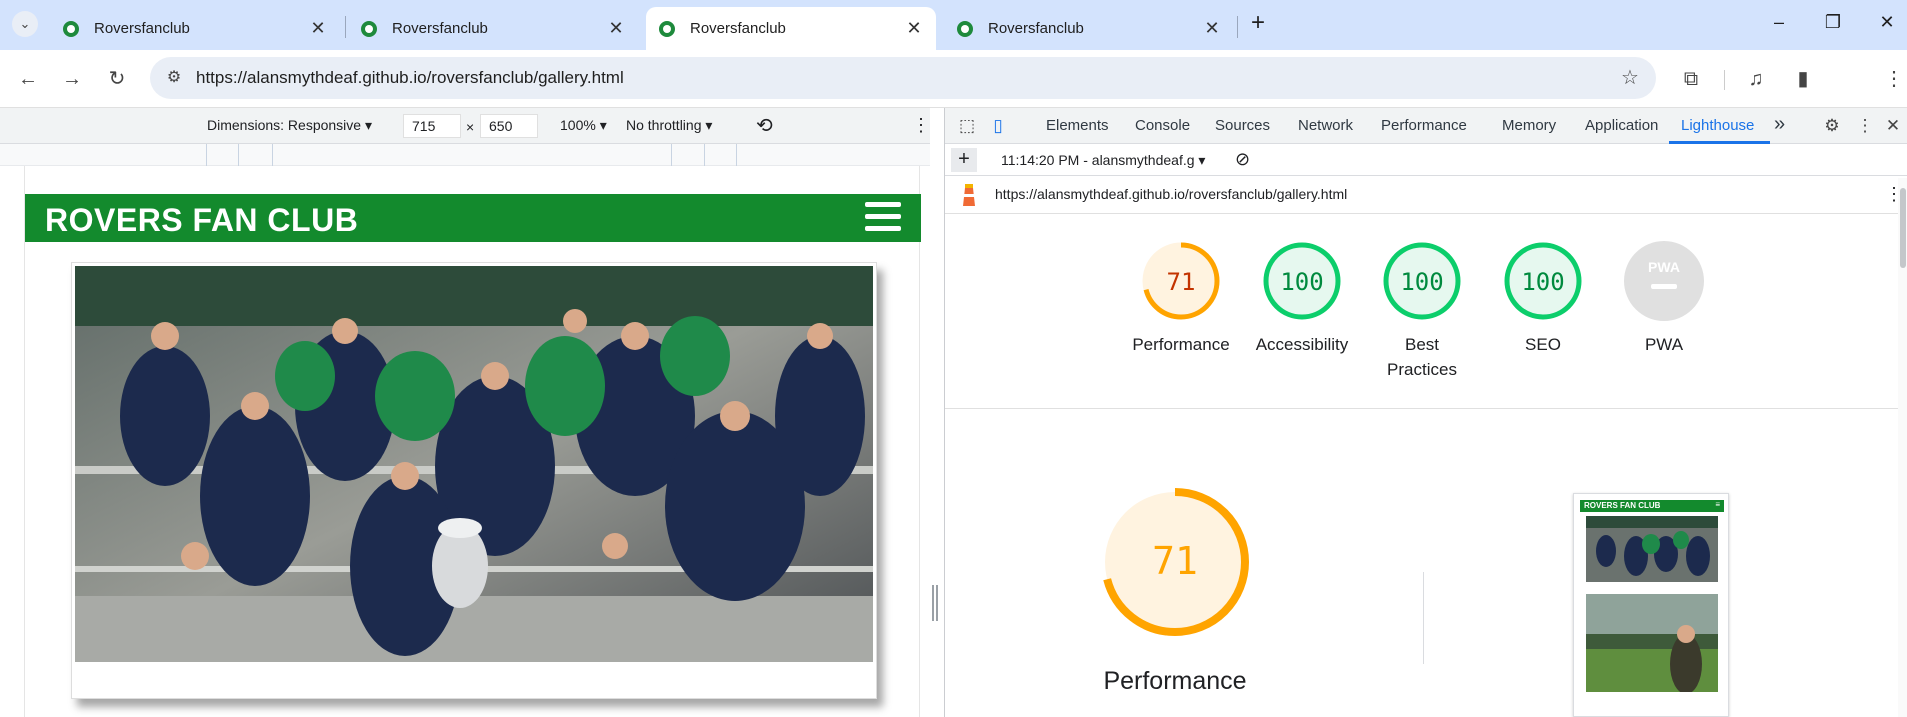 Image resolution: width=1907 pixels, height=717 pixels. I want to click on splitter-grip, so click(935, 603).